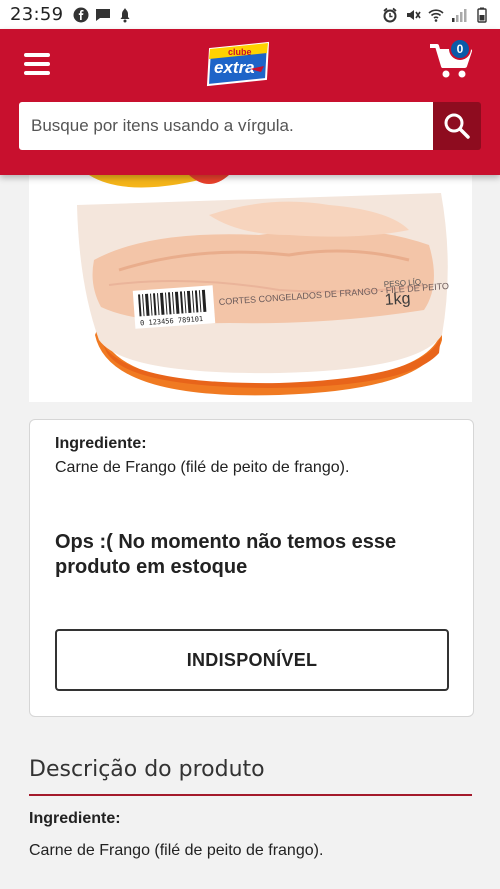 The image size is (500, 889). Describe the element at coordinates (250, 14) in the screenshot. I see `status-bar: 23:59` at that location.